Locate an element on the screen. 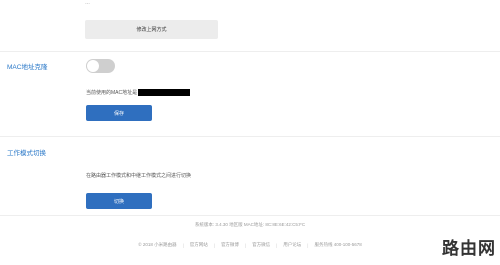 This screenshot has height=265, width=500. mac-clone-toggle is located at coordinates (100, 66).